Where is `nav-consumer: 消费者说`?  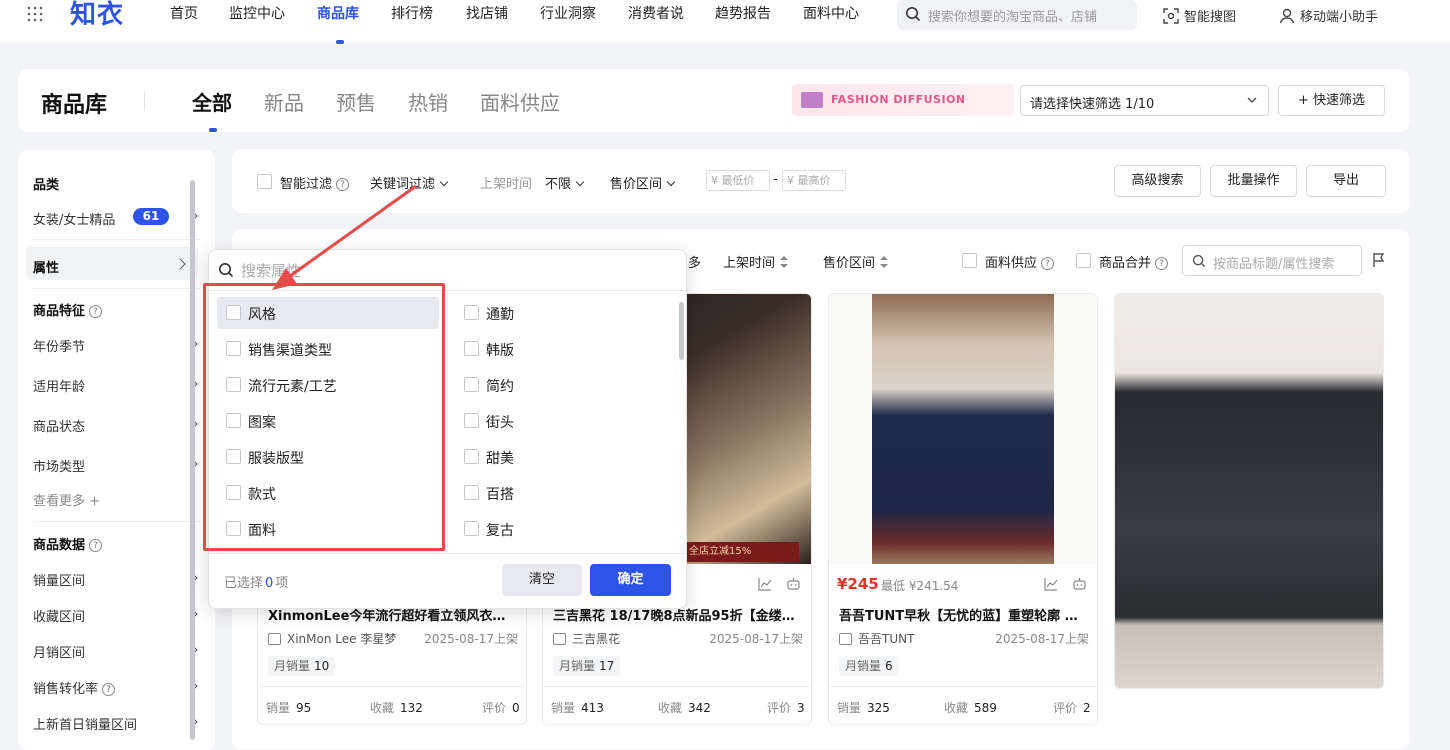
nav-consumer: 消费者说 is located at coordinates (656, 14).